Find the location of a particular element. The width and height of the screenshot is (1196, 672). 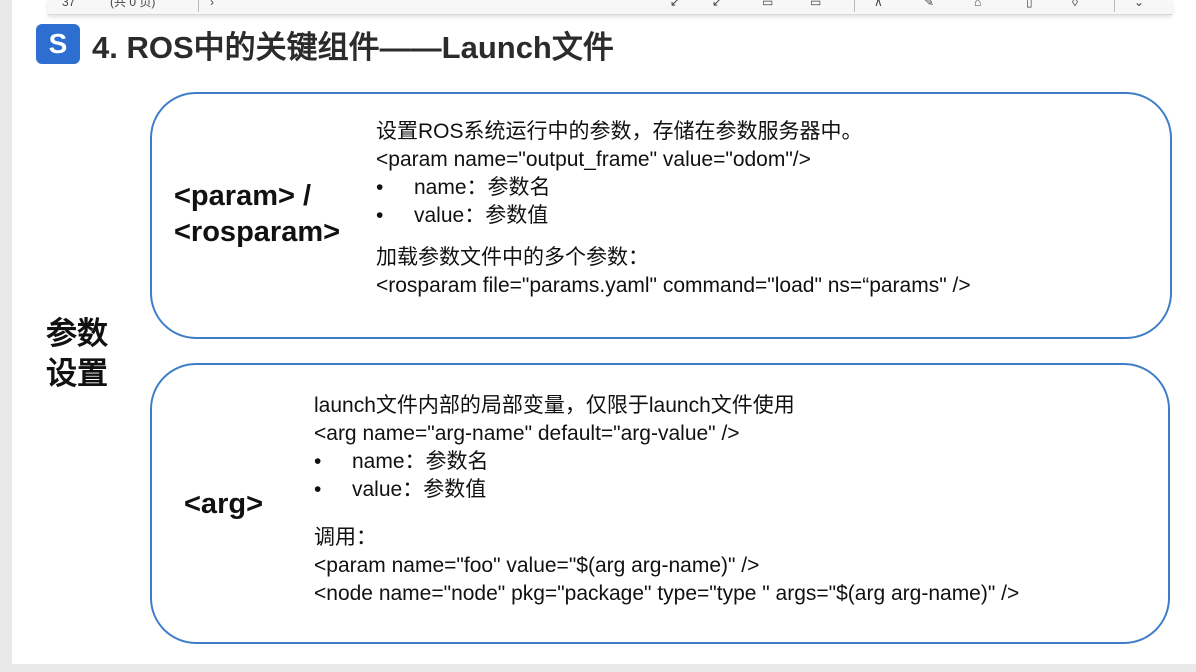

param-desc: 设置ROS系统运行中的参数，存储在参数服务器中。 is located at coordinates (619, 131).